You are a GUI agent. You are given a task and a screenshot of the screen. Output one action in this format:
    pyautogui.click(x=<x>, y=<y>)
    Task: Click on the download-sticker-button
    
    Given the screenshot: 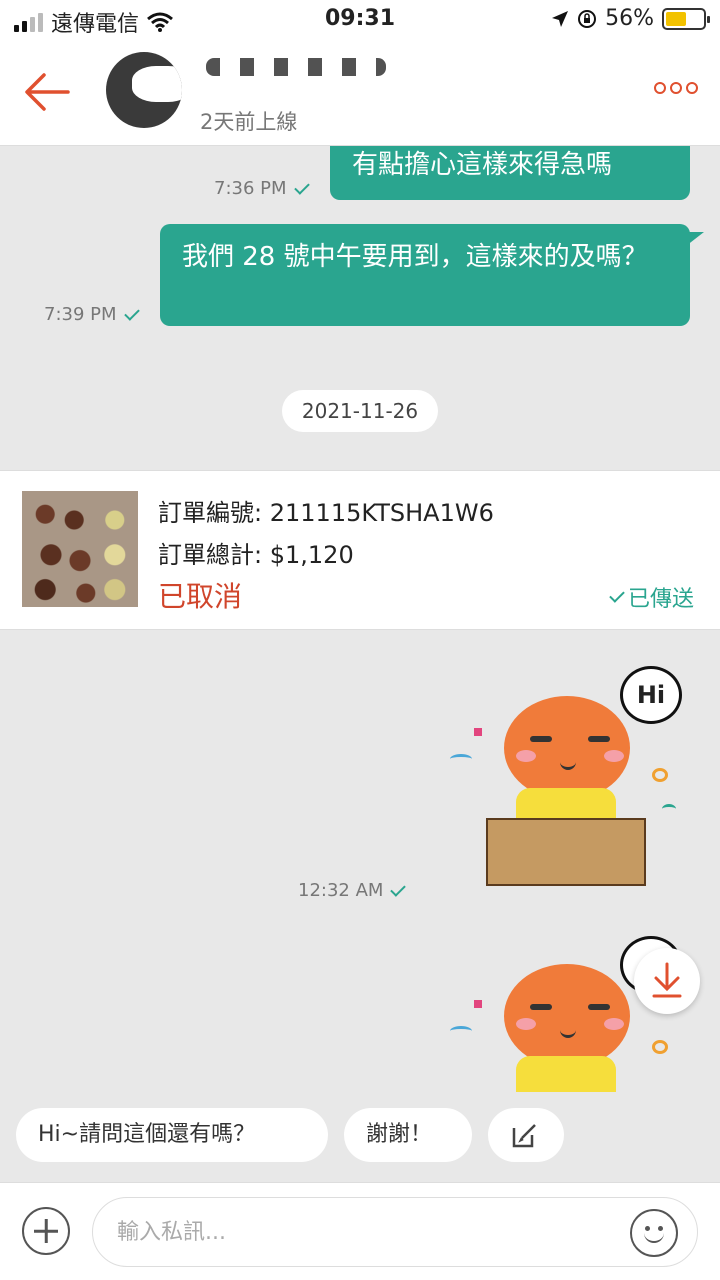 What is the action you would take?
    pyautogui.click(x=667, y=981)
    